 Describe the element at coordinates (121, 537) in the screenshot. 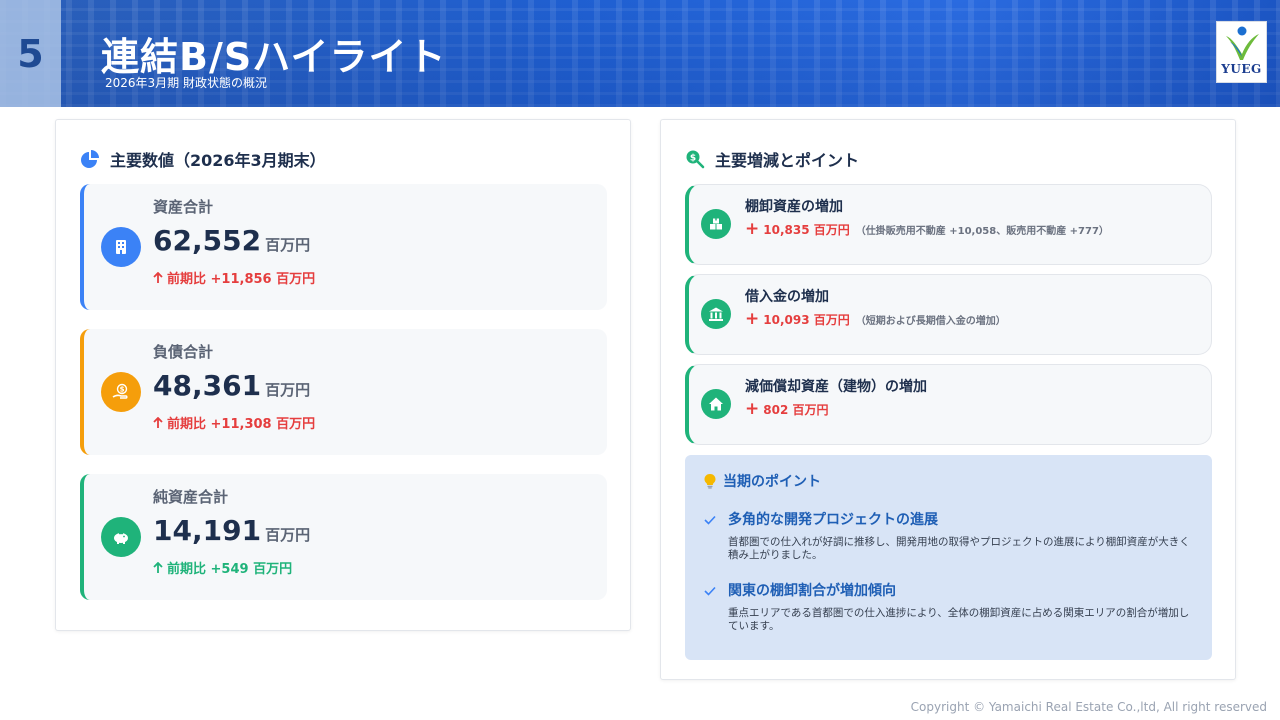

I see `piggy-bank-icon` at that location.